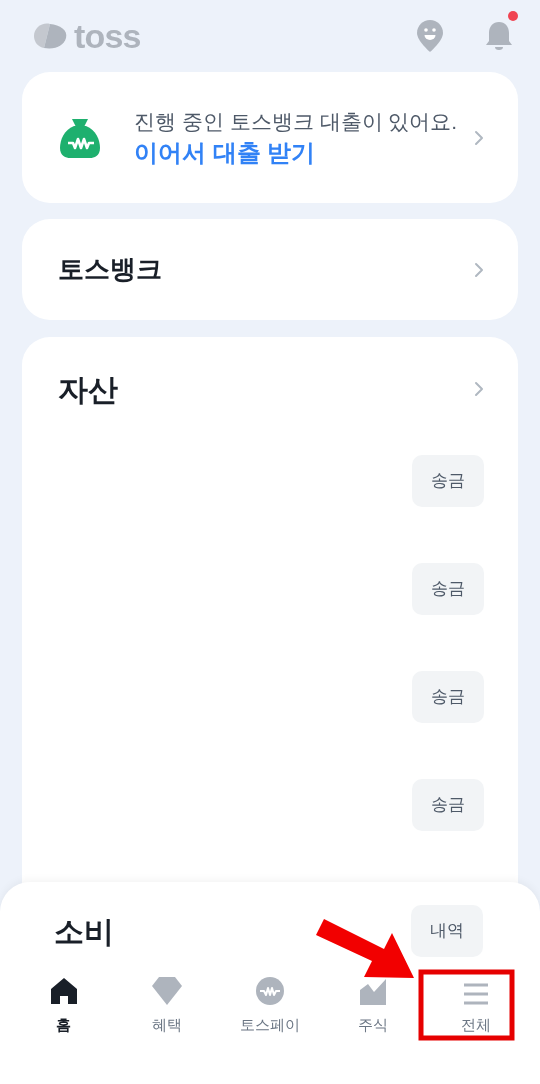 This screenshot has height=1084, width=540. Describe the element at coordinates (476, 994) in the screenshot. I see `menu-icon` at that location.